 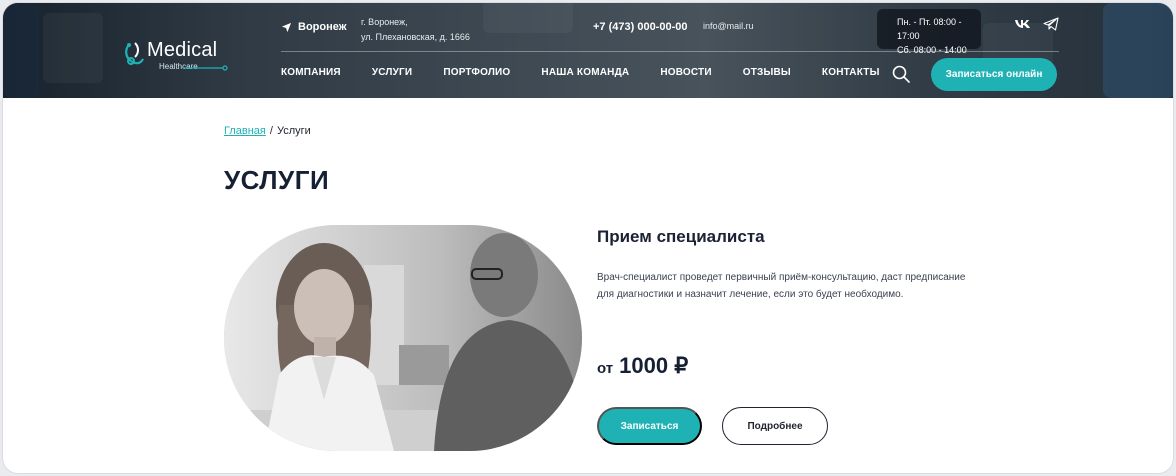 I want to click on address: г. Воронеж, ул. Плехановская, д. 1666, so click(x=415, y=30).